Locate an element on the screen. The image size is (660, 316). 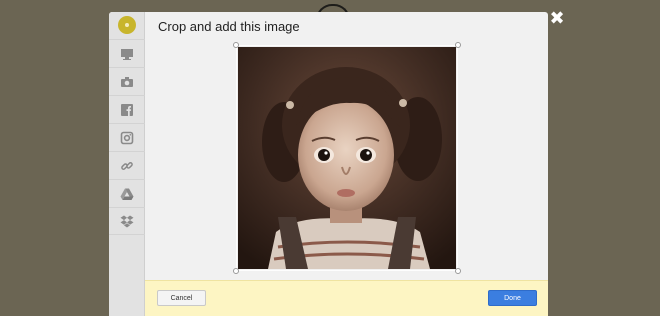
sidebar-item-dropbox is located at coordinates (127, 221).